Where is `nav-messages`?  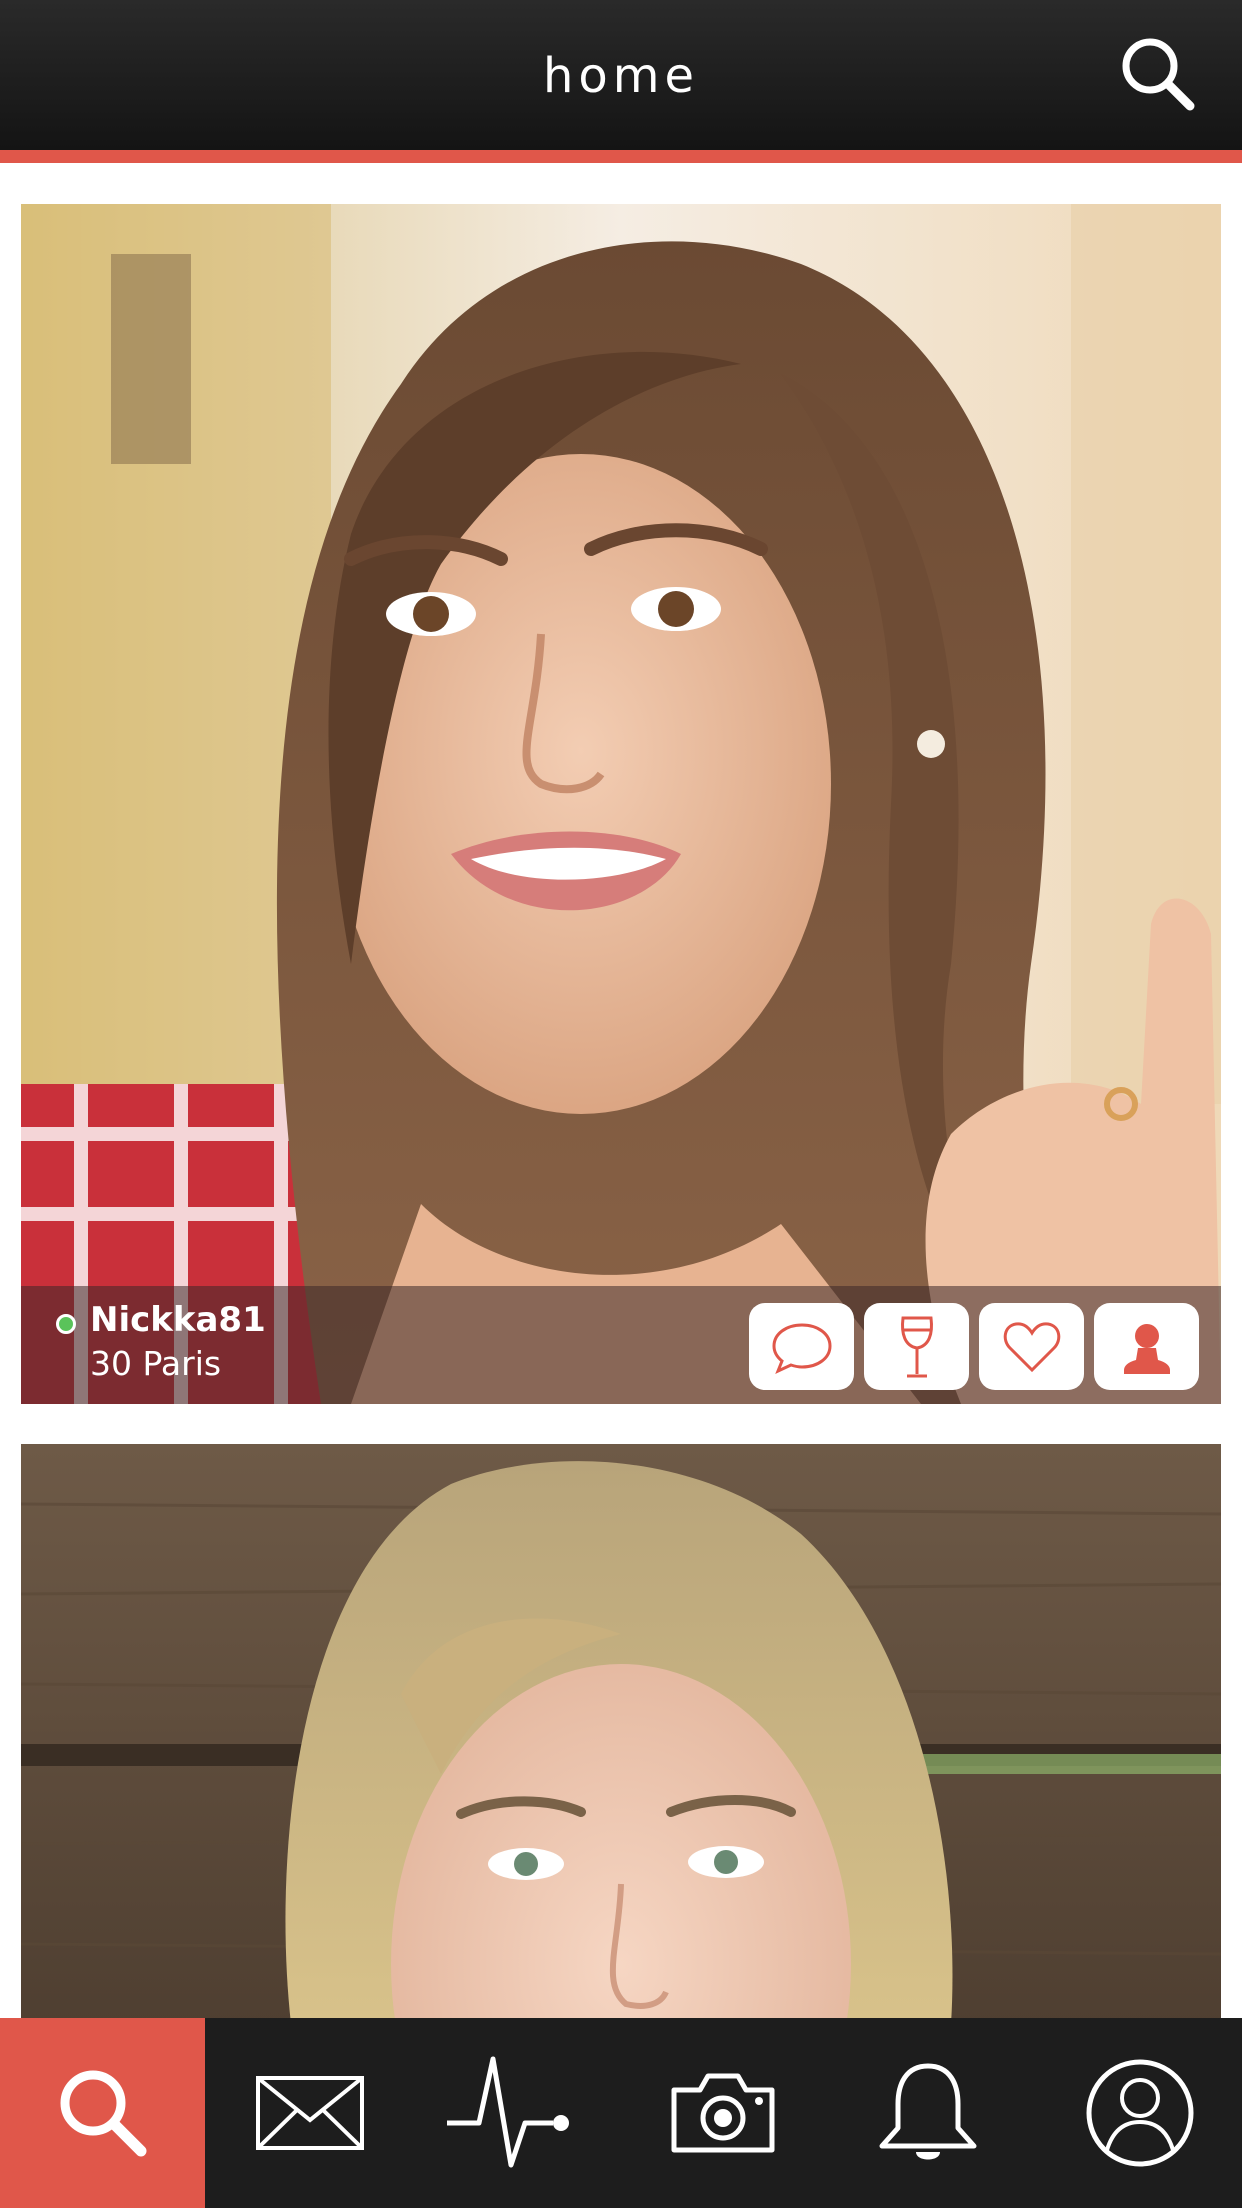 nav-messages is located at coordinates (310, 2113).